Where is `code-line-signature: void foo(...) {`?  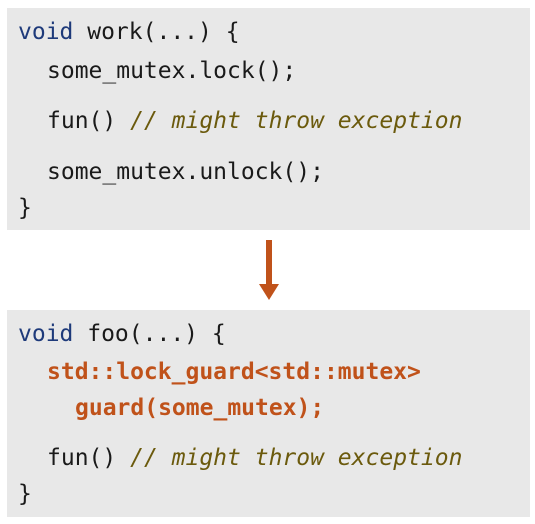 code-line-signature: void foo(...) { is located at coordinates (122, 334).